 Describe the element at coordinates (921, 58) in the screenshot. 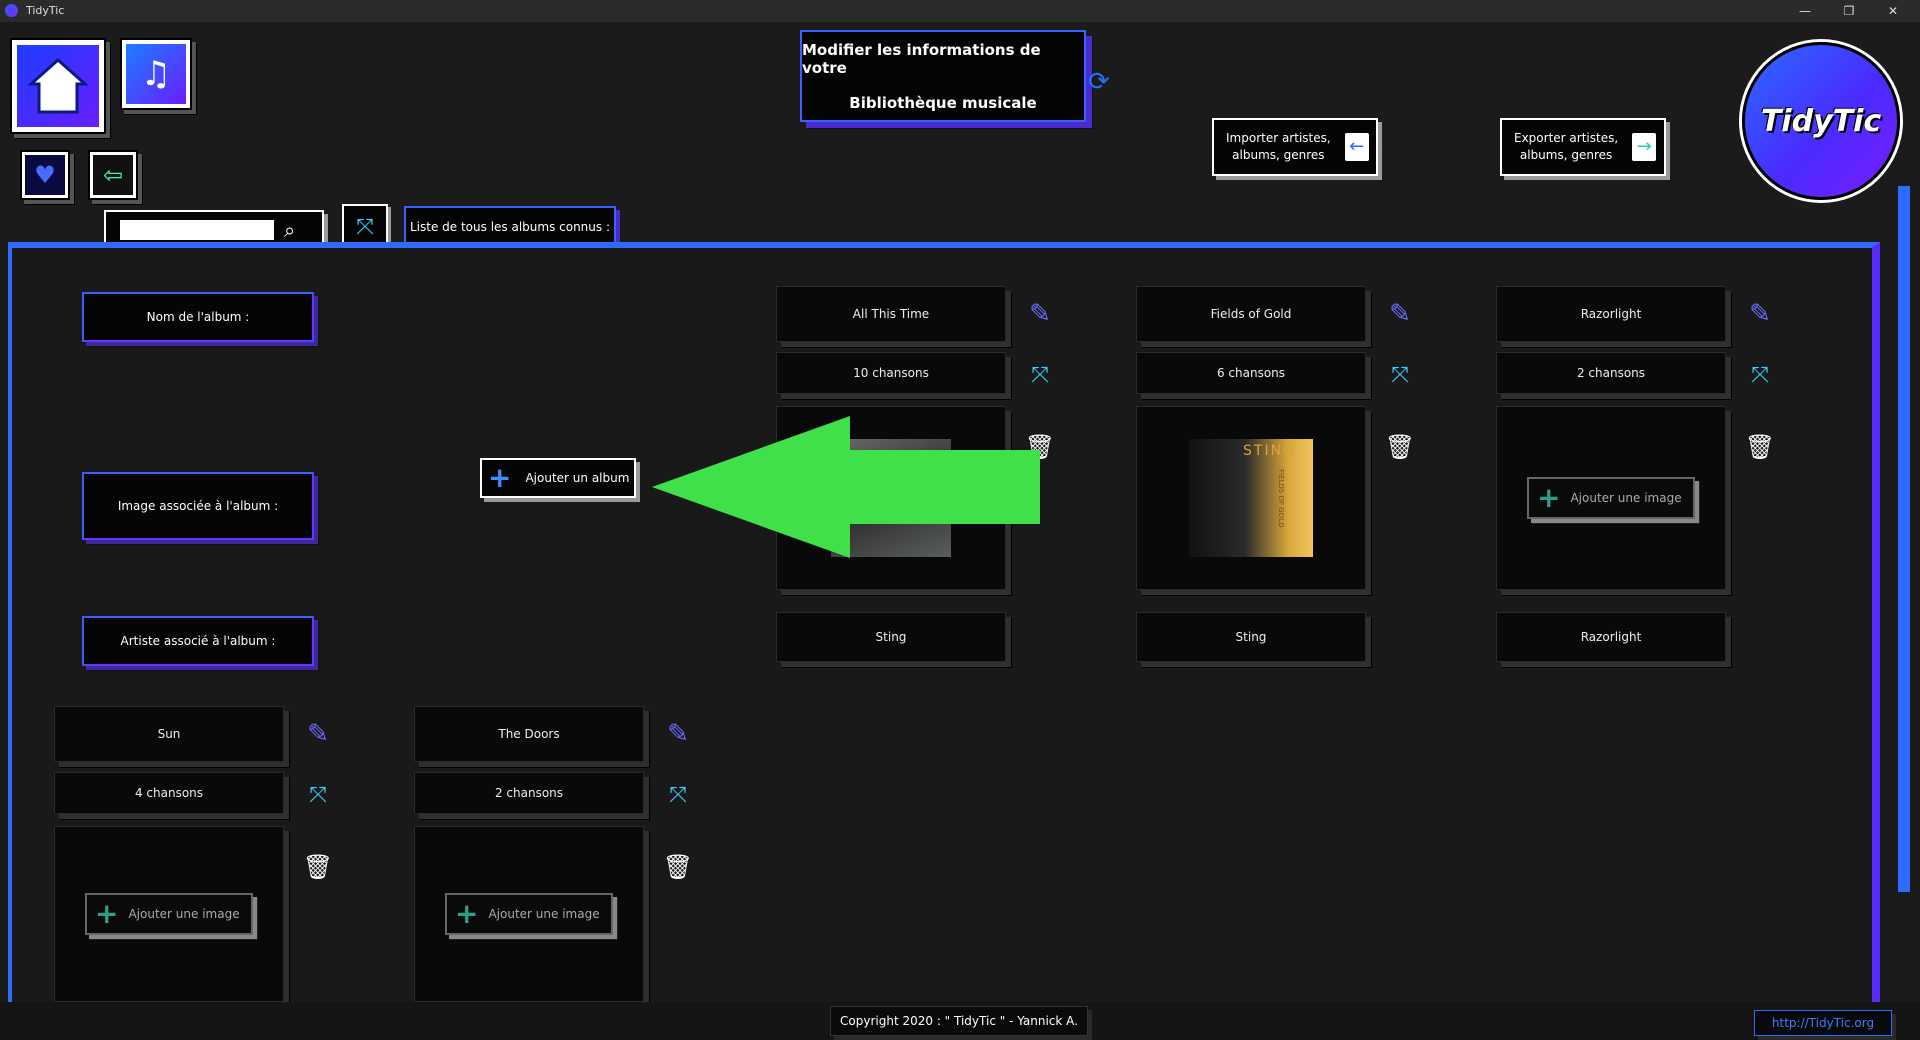

I see `page-title-line1: Modifier les informations de votre` at that location.